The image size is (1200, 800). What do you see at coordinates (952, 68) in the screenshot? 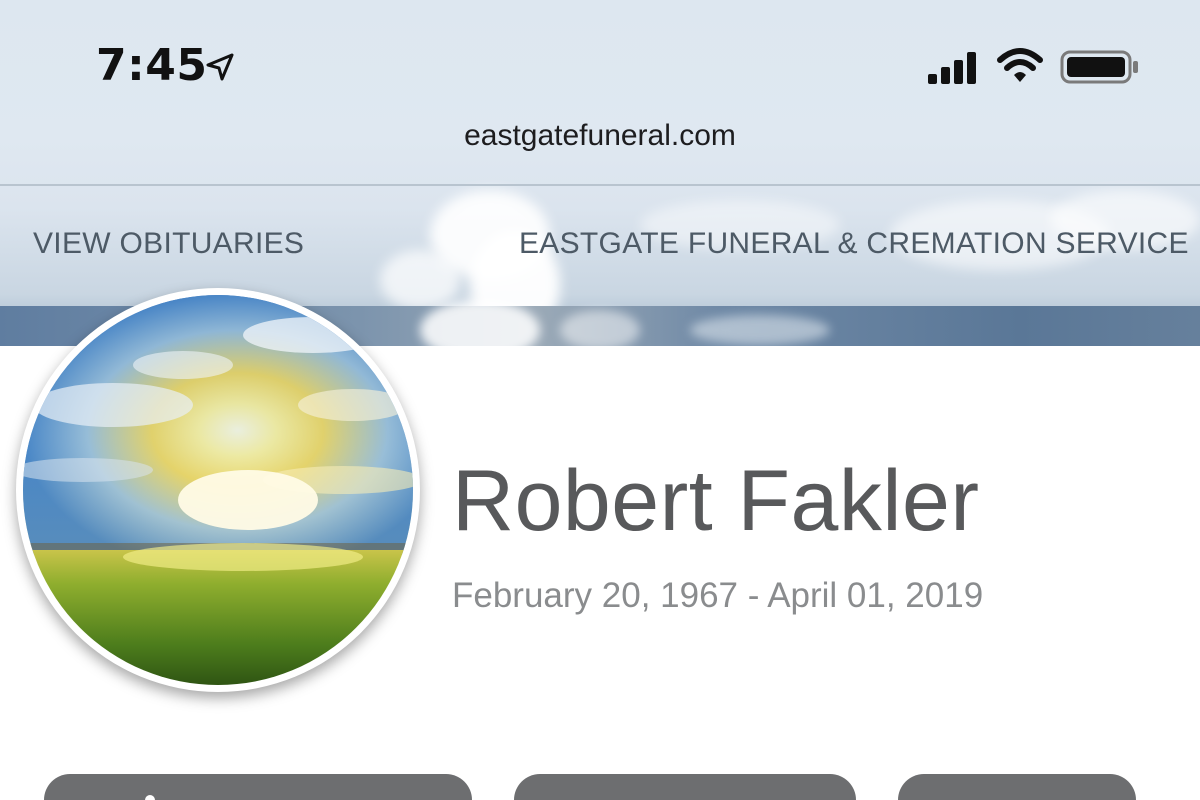
I see `cellular-signal-icon` at bounding box center [952, 68].